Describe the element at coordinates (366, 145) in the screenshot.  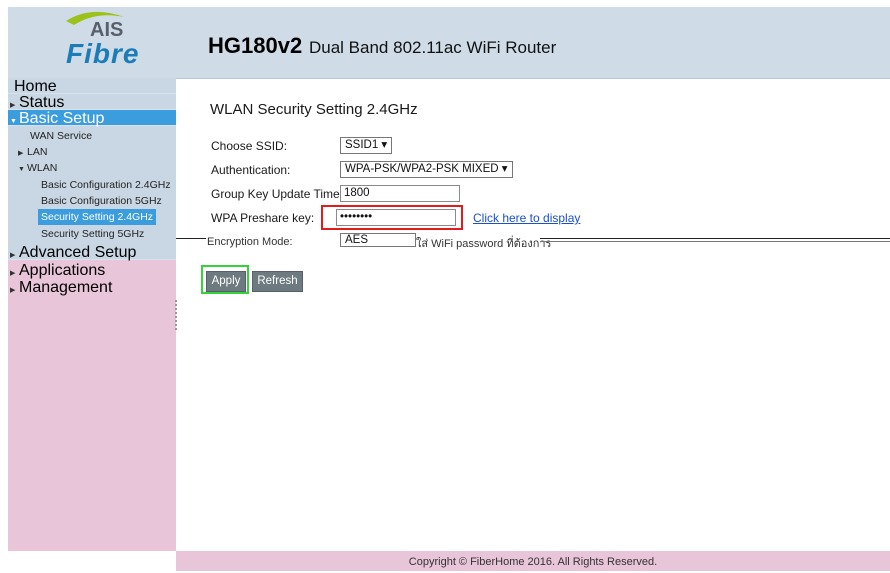
I see `ssid-select: SSID1 ▾` at that location.